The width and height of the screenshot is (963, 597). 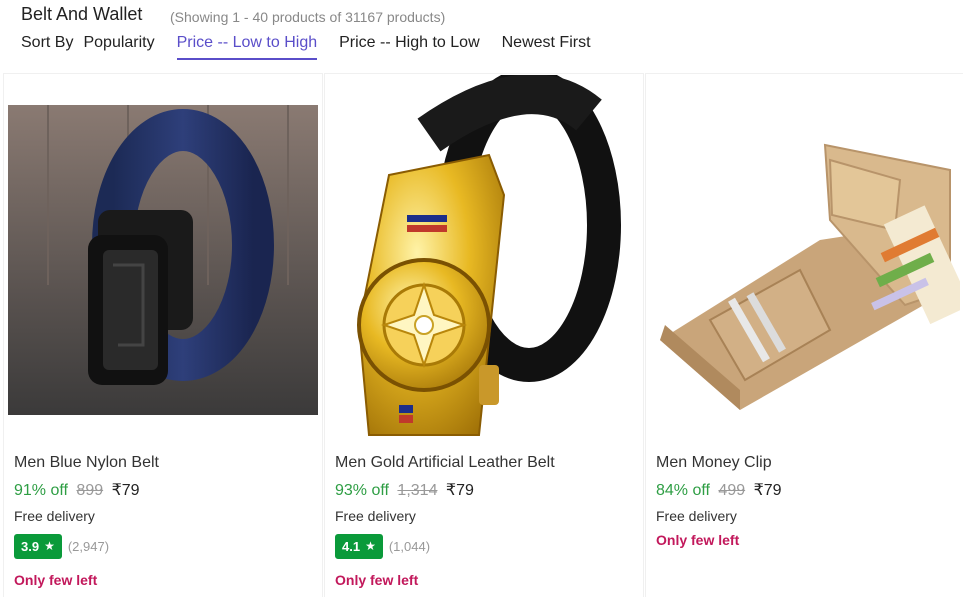 What do you see at coordinates (362, 490) in the screenshot?
I see `discount-percent: 93% off` at bounding box center [362, 490].